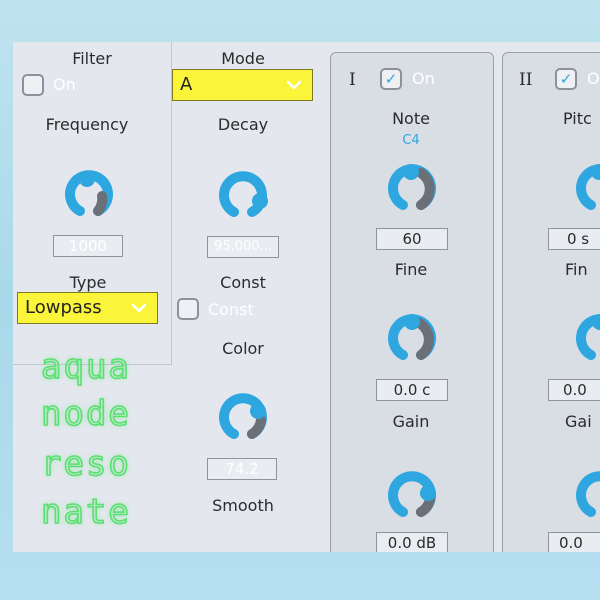 Image resolution: width=600 pixels, height=600 pixels. What do you see at coordinates (412, 390) in the screenshot?
I see `fine-value: 0.0 c` at bounding box center [412, 390].